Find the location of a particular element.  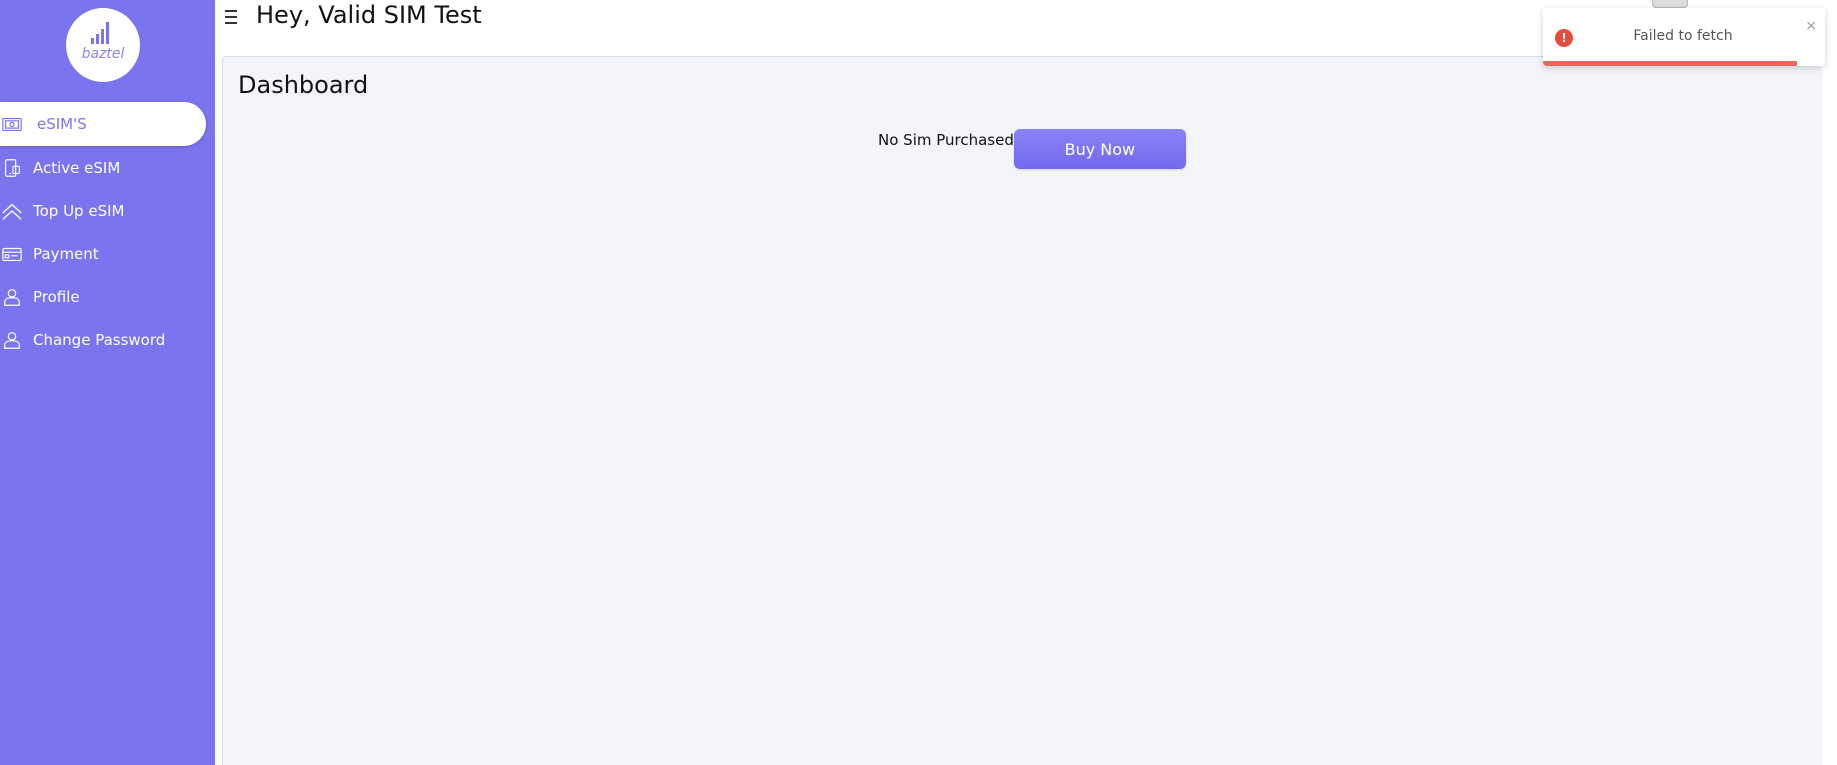

greeting-title: Hey, Valid SIM Test is located at coordinates (369, 15).